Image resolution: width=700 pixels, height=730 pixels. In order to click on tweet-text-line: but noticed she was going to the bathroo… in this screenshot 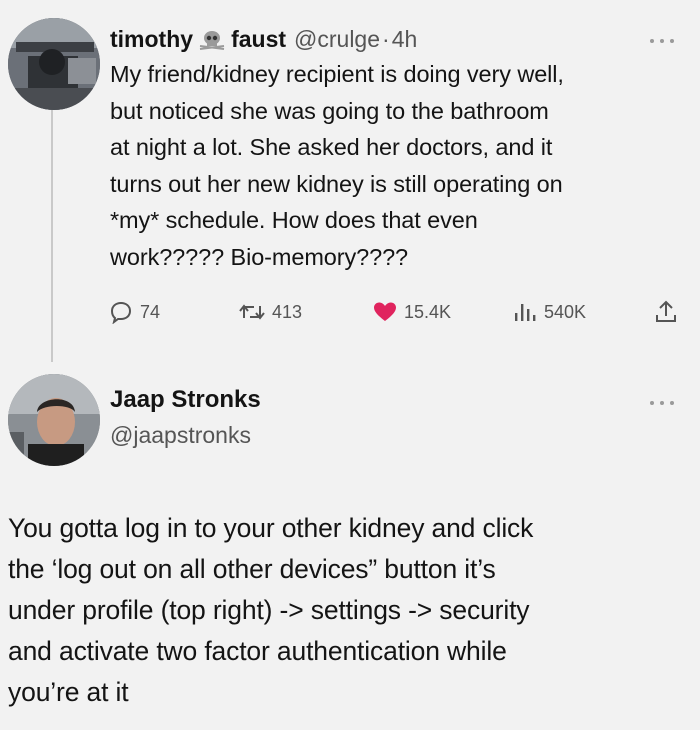, I will do `click(329, 110)`.